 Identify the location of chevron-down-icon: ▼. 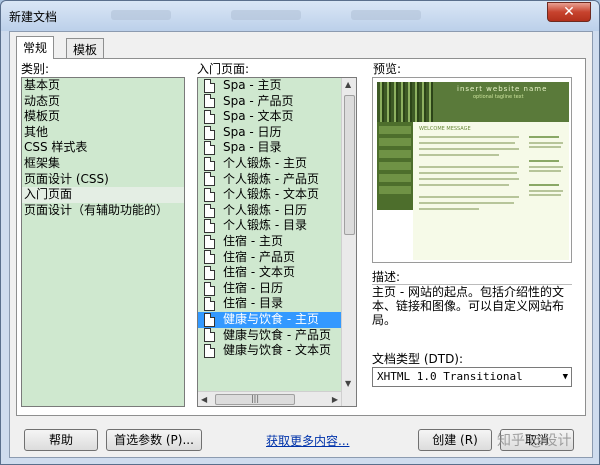
(565, 377).